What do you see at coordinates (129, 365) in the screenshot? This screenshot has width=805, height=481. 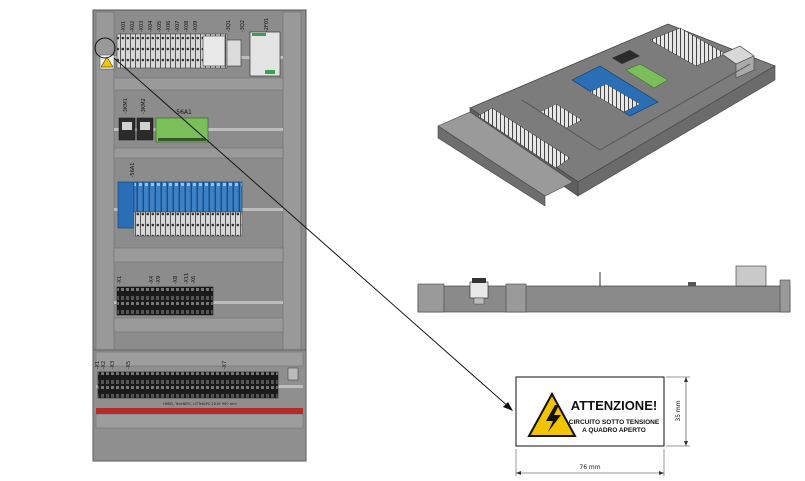 I see `tag-label: -X5` at bounding box center [129, 365].